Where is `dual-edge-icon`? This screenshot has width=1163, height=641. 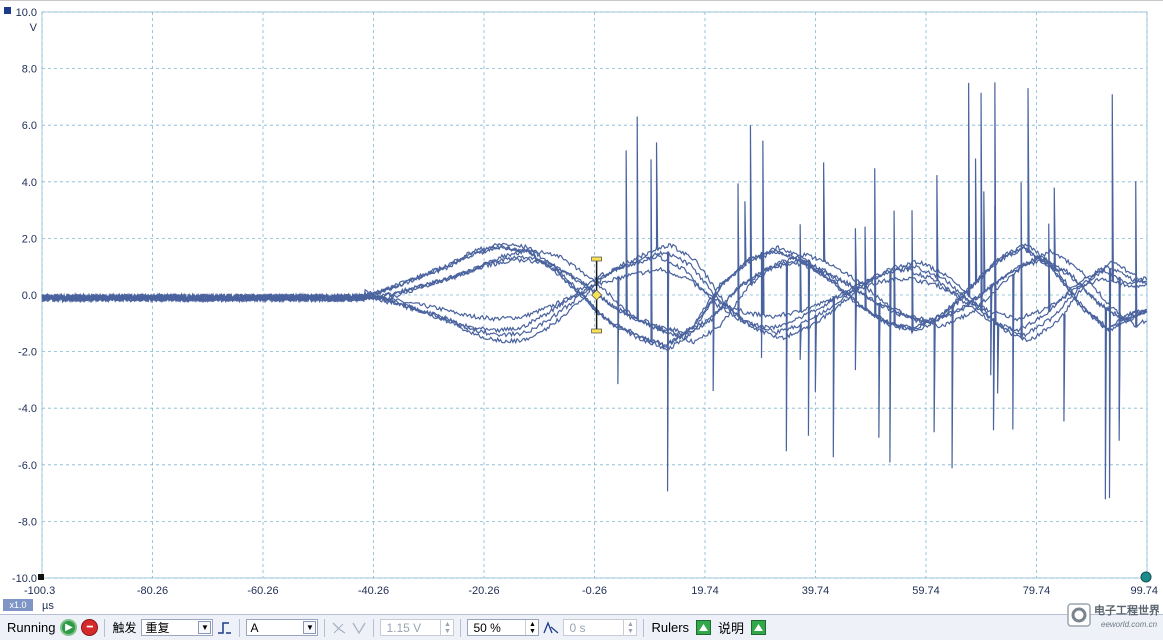
dual-edge-icon is located at coordinates (359, 628).